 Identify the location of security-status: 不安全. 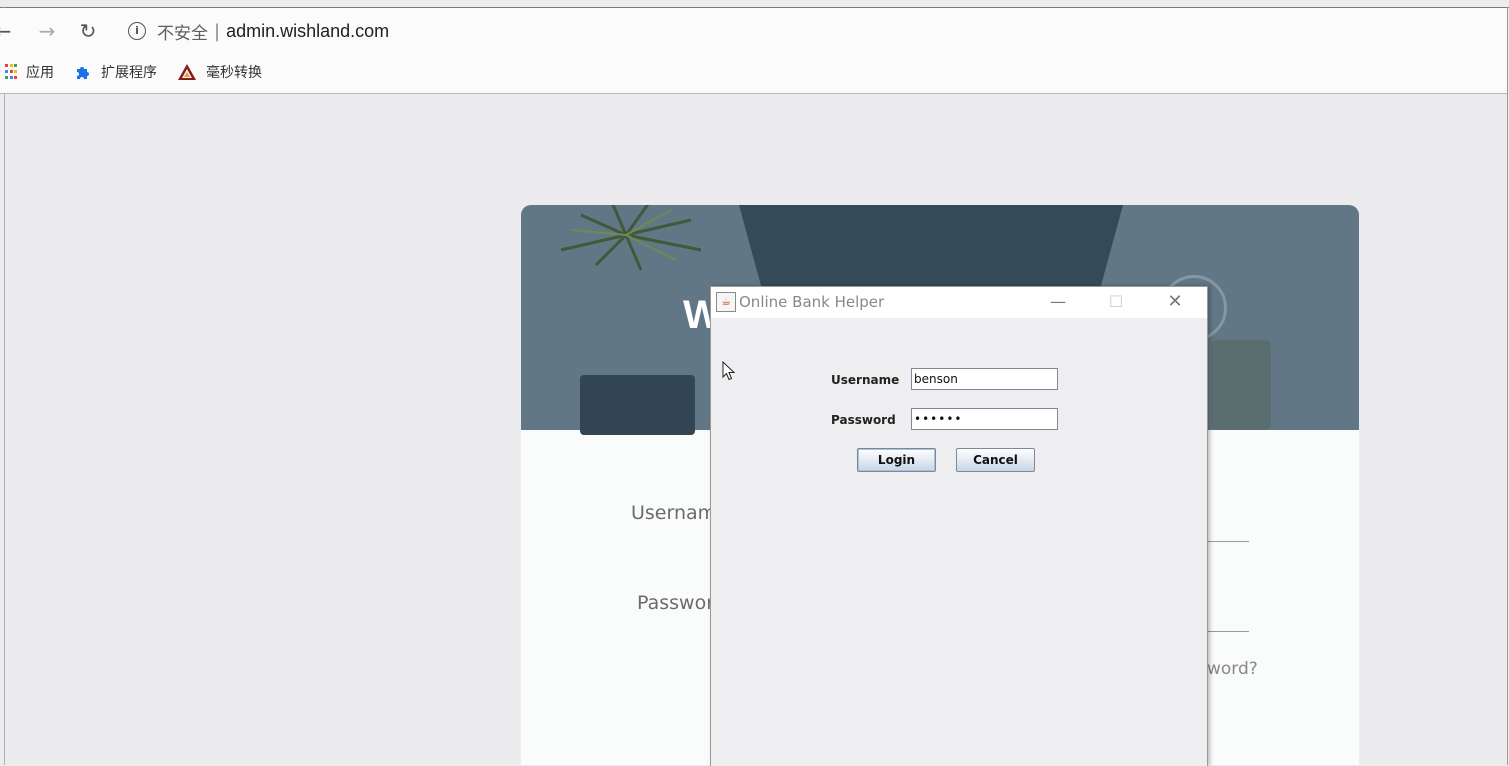
(182, 33).